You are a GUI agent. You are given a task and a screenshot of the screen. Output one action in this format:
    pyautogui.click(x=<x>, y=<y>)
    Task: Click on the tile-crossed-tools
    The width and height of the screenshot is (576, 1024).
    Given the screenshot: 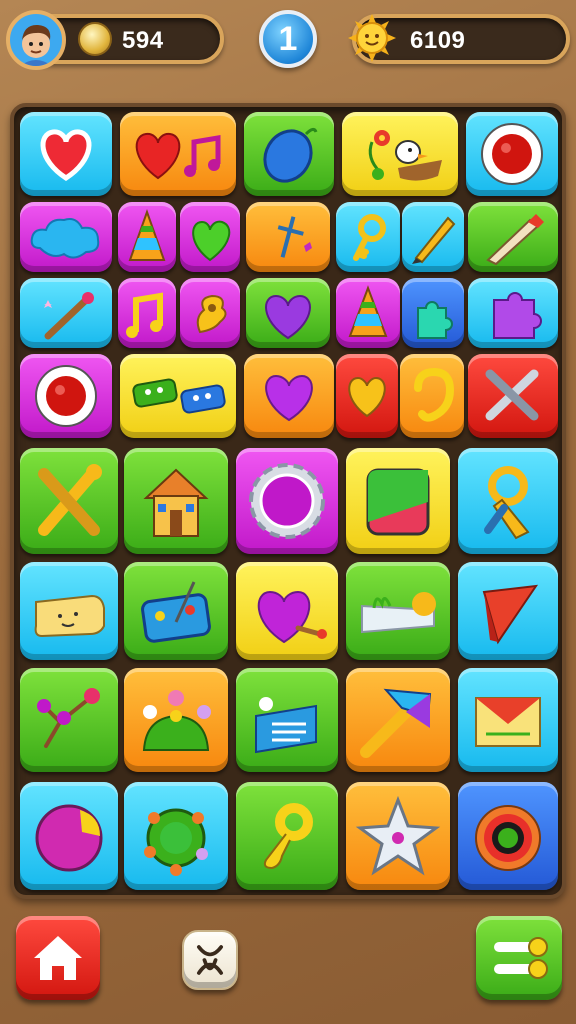 What is the action you would take?
    pyautogui.click(x=513, y=396)
    